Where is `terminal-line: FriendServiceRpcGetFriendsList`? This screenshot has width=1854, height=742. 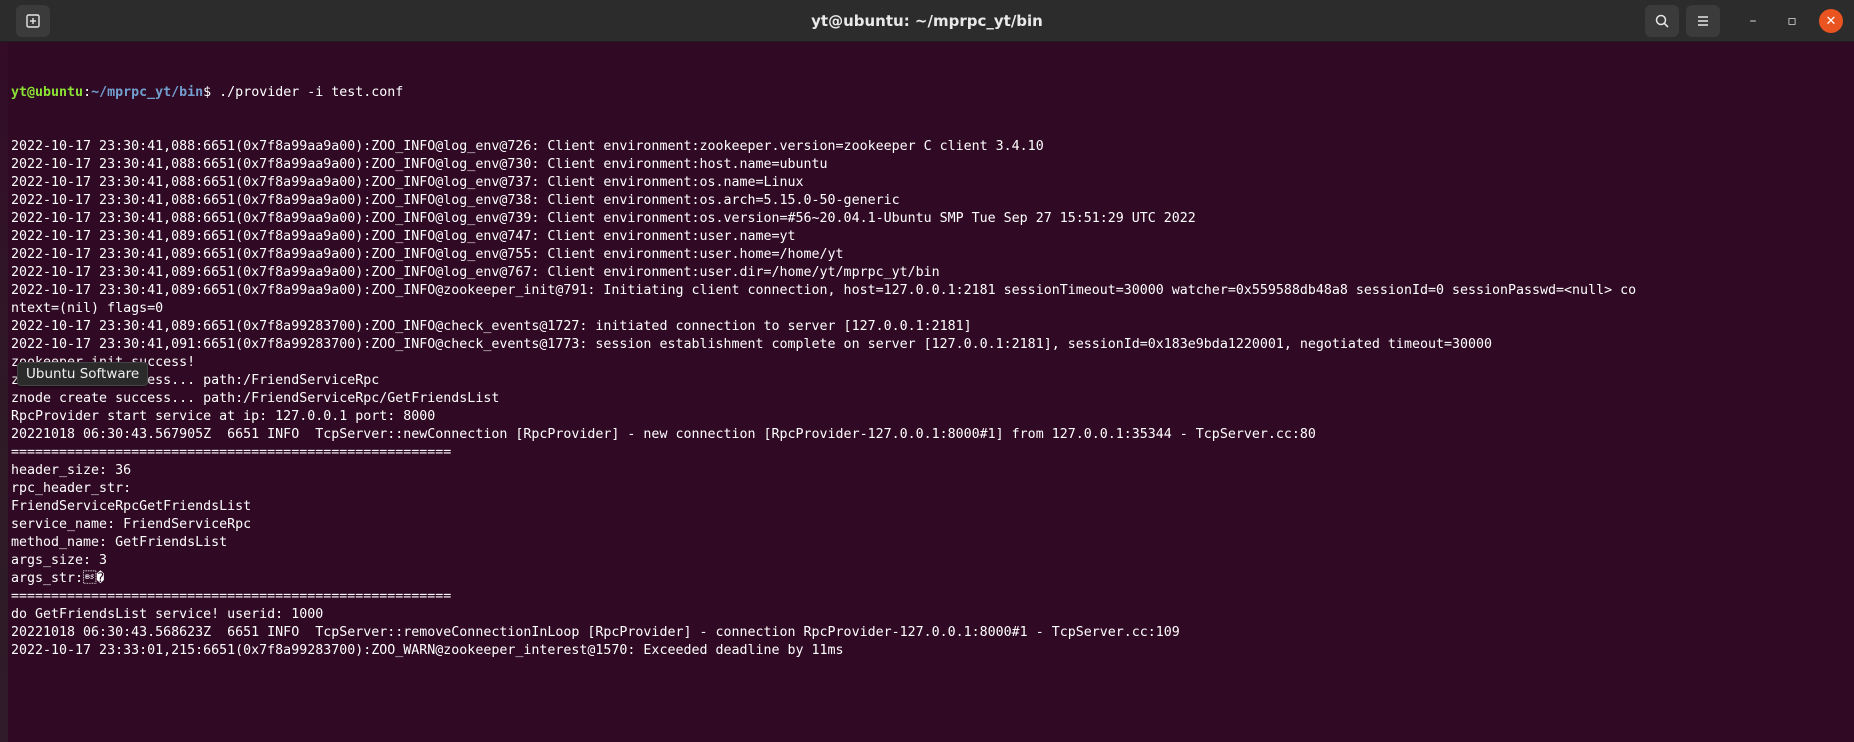
terminal-line: FriendServiceRpcGetFriendsList is located at coordinates (131, 506).